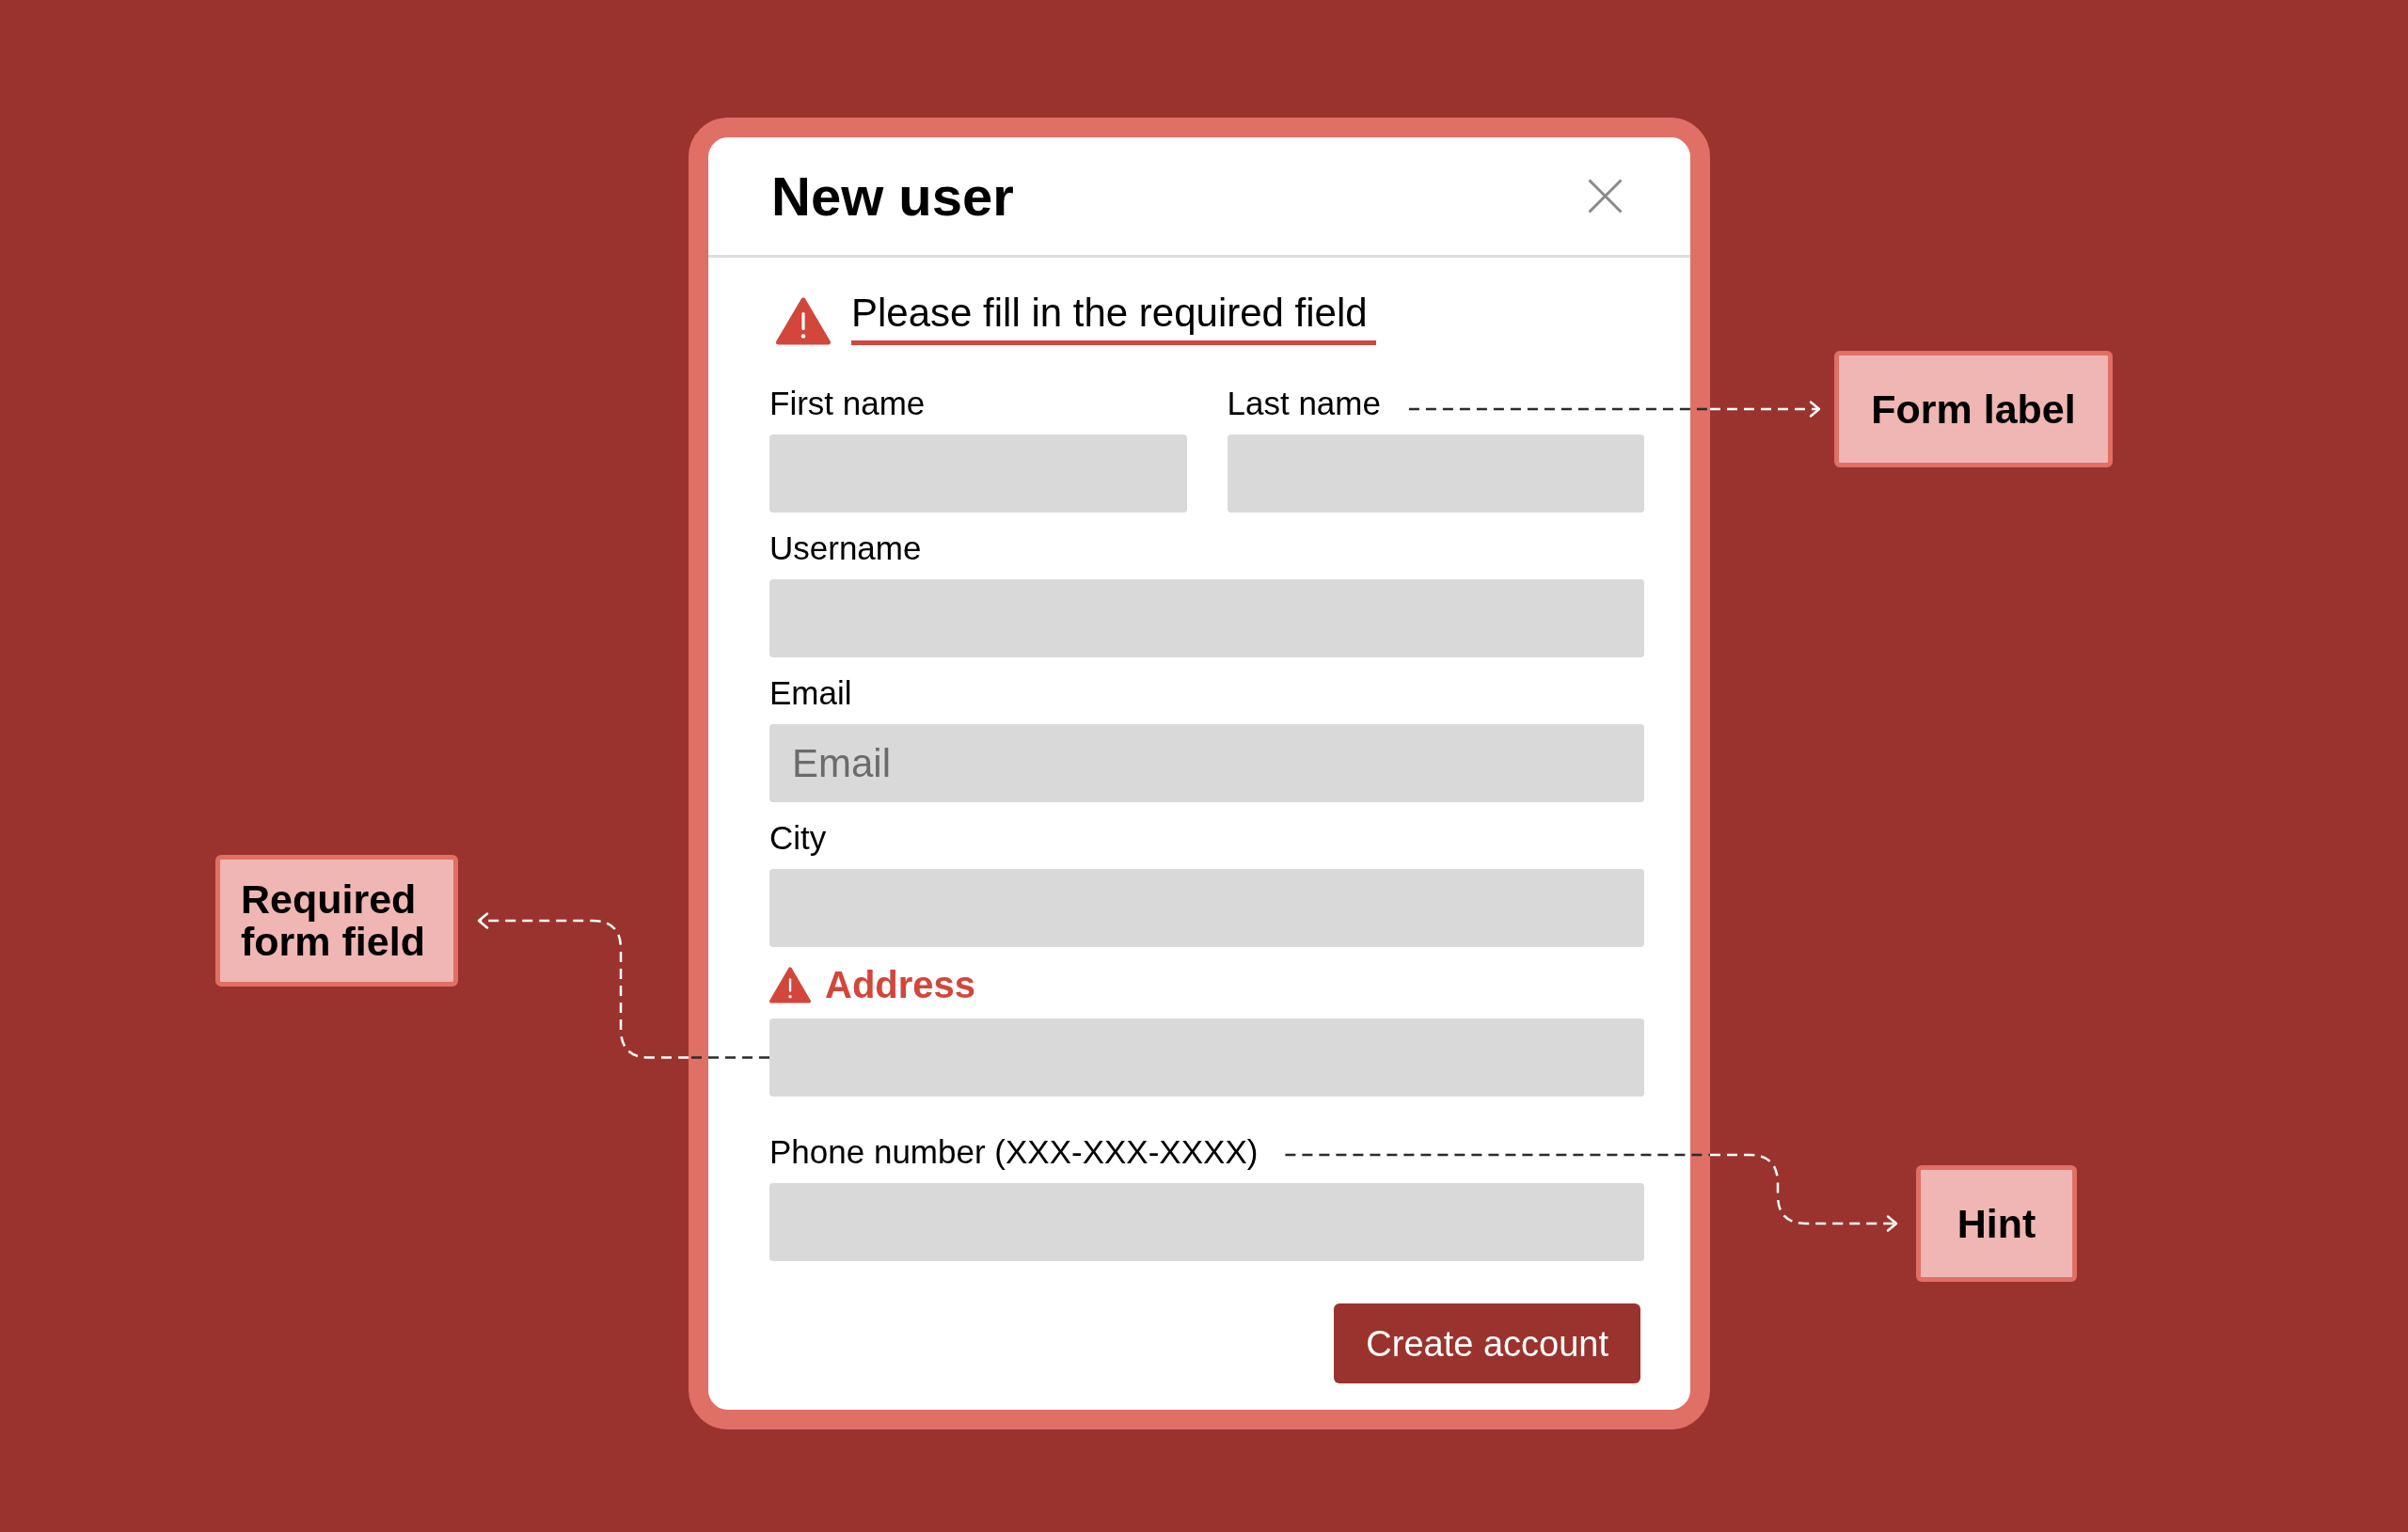 This screenshot has width=2408, height=1532. Describe the element at coordinates (848, 403) in the screenshot. I see `field-label: First name` at that location.